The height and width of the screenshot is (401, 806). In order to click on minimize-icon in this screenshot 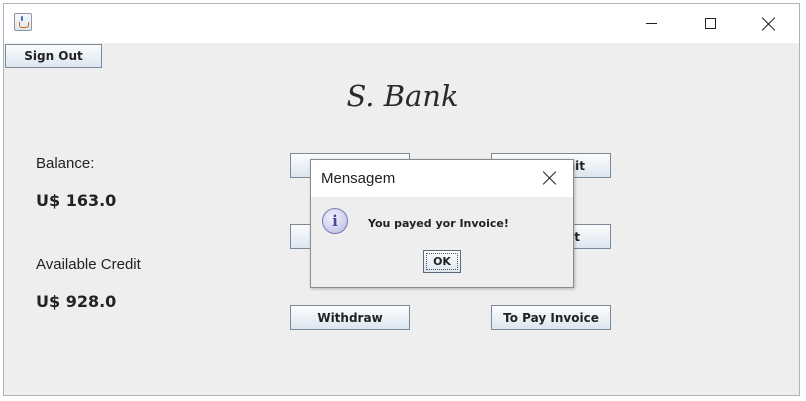, I will do `click(651, 23)`.